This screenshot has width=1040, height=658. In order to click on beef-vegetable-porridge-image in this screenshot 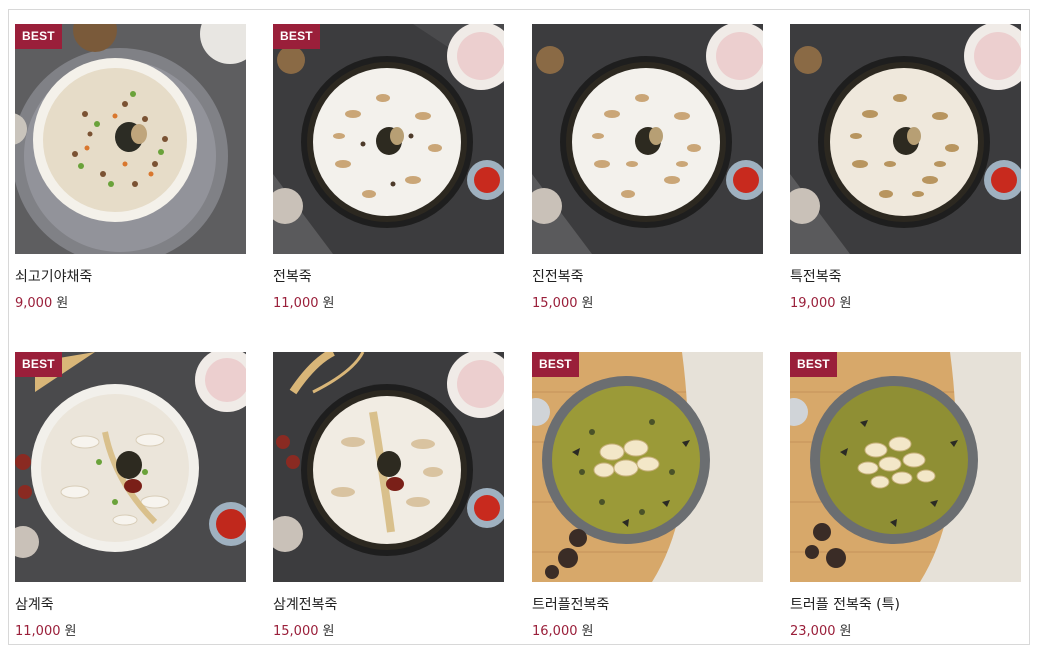, I will do `click(130, 139)`.